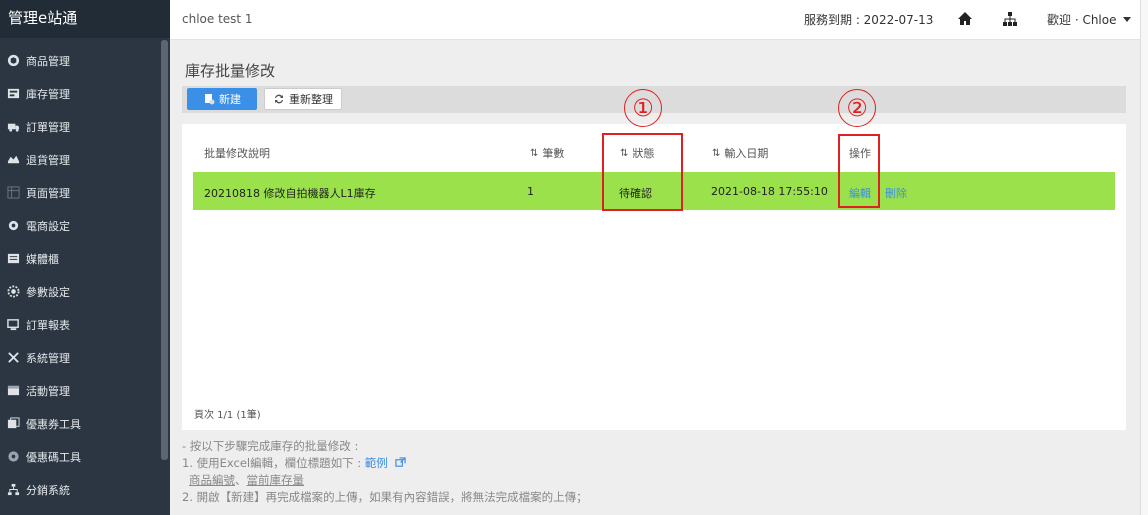  I want to click on sidebar-item-media: 媒體櫃, so click(85, 258).